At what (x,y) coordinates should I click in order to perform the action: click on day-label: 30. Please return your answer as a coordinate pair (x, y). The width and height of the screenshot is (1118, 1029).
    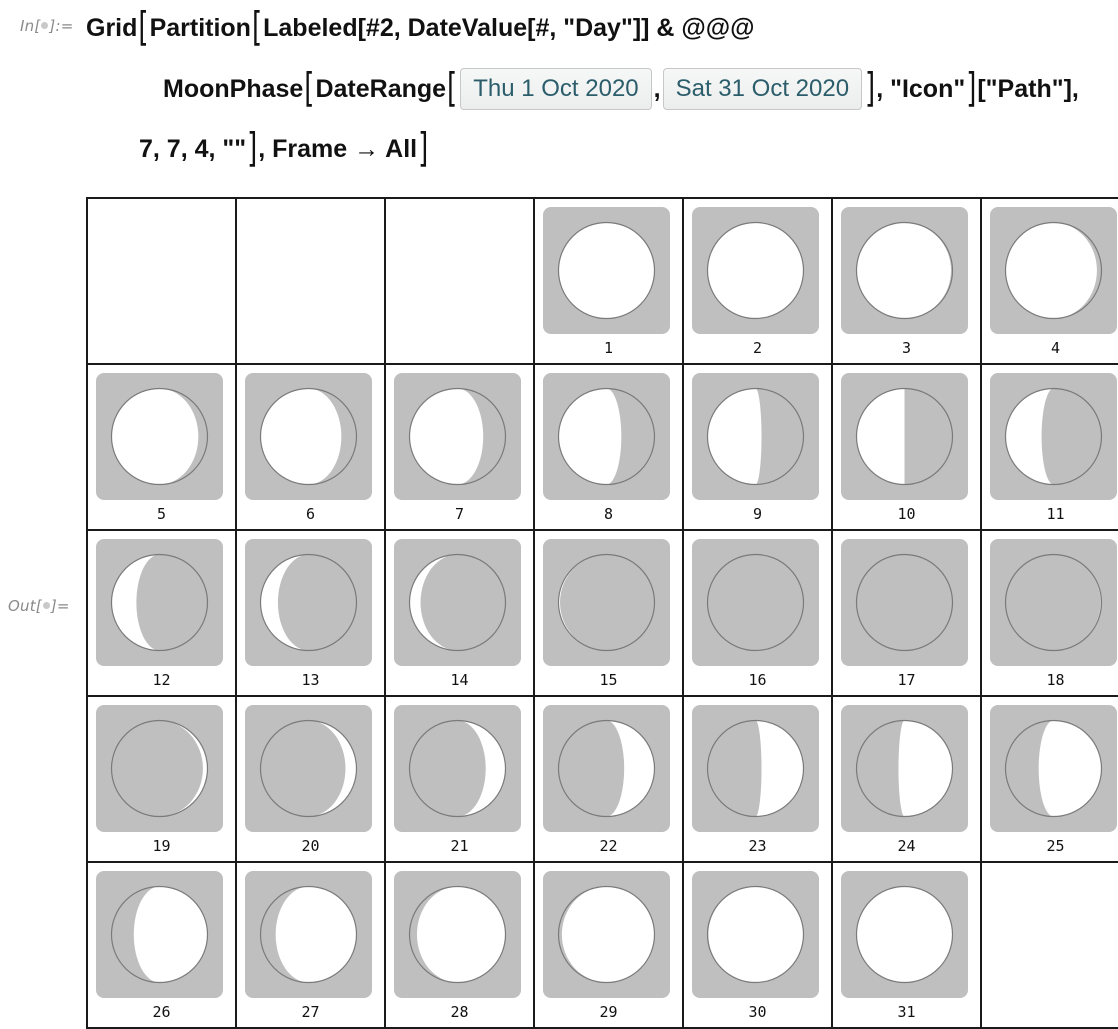
    Looking at the image, I should click on (757, 1012).